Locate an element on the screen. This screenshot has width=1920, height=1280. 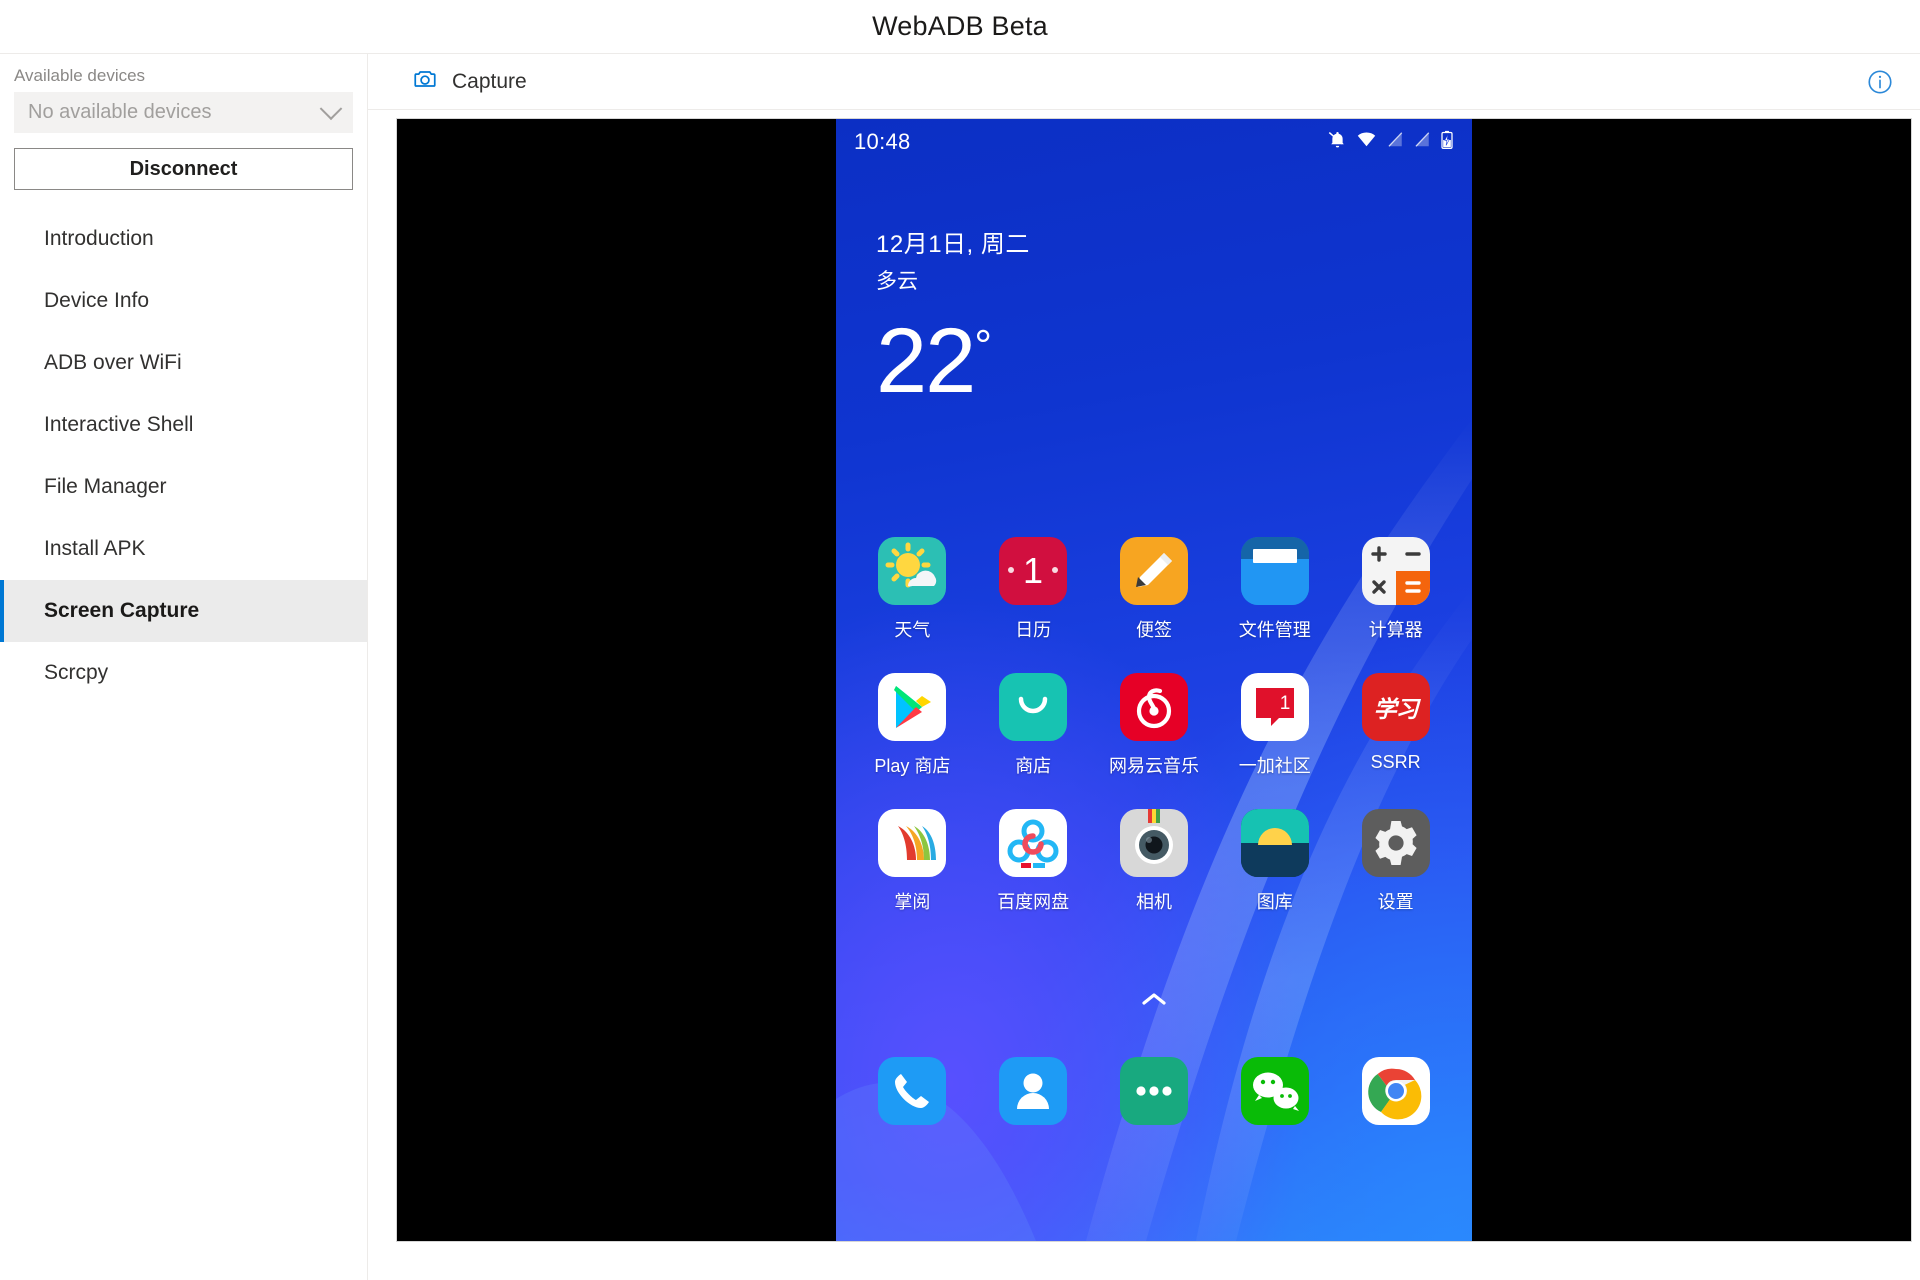
app-gallery: 图库 is located at coordinates (1275, 861).